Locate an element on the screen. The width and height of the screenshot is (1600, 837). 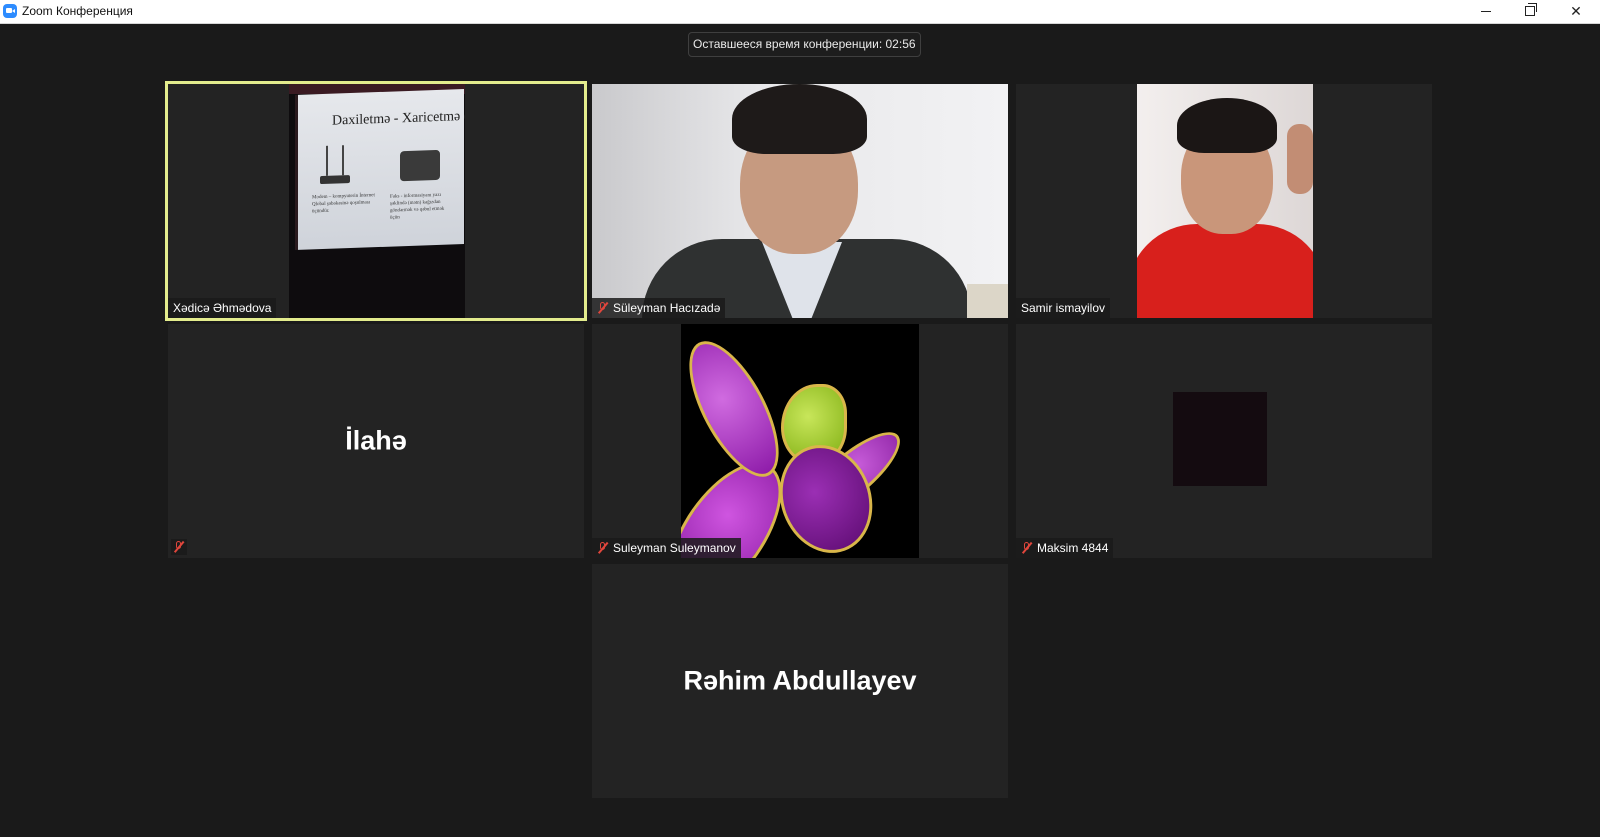
participant-name: Xədicə Əhmədova is located at coordinates (222, 308).